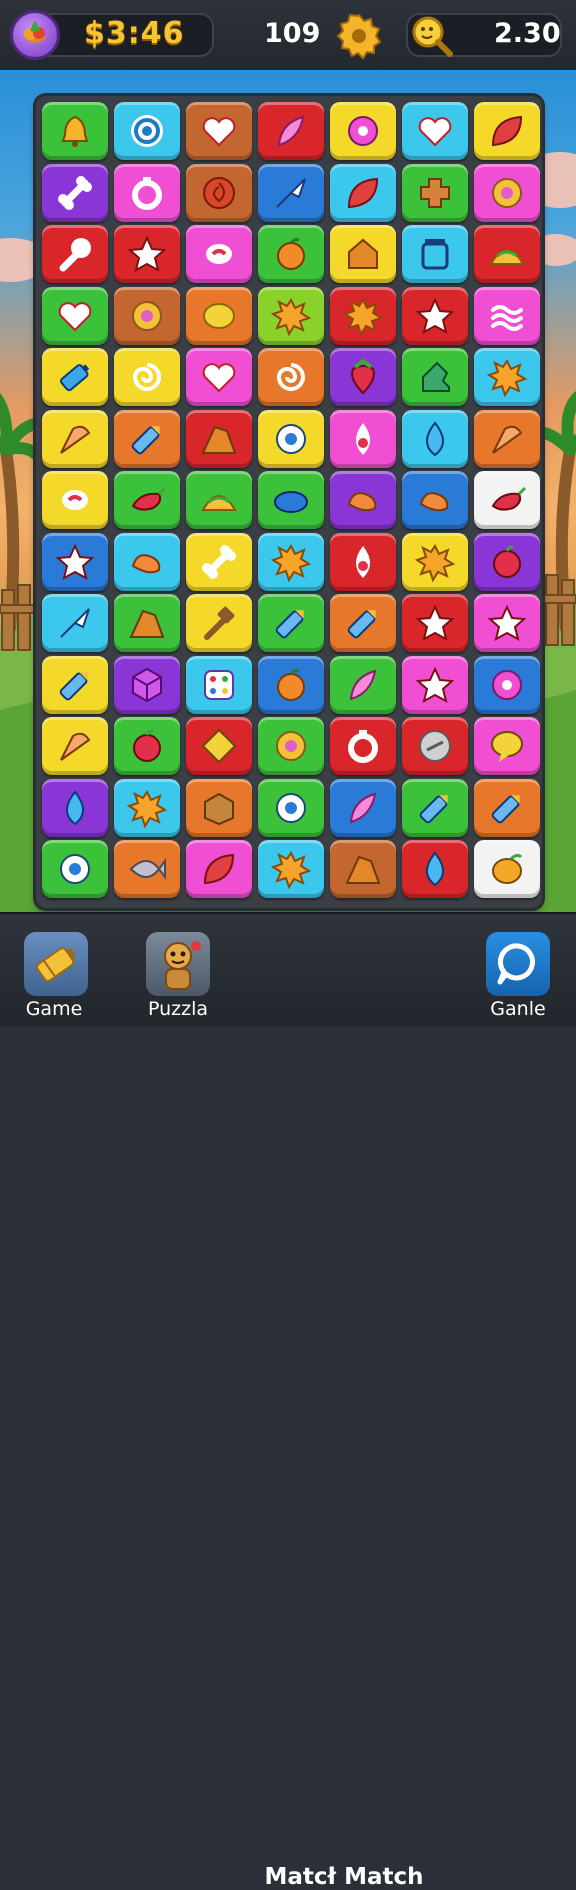 This screenshot has width=576, height=1890. Describe the element at coordinates (56, 964) in the screenshot. I see `nav-game-button` at that location.